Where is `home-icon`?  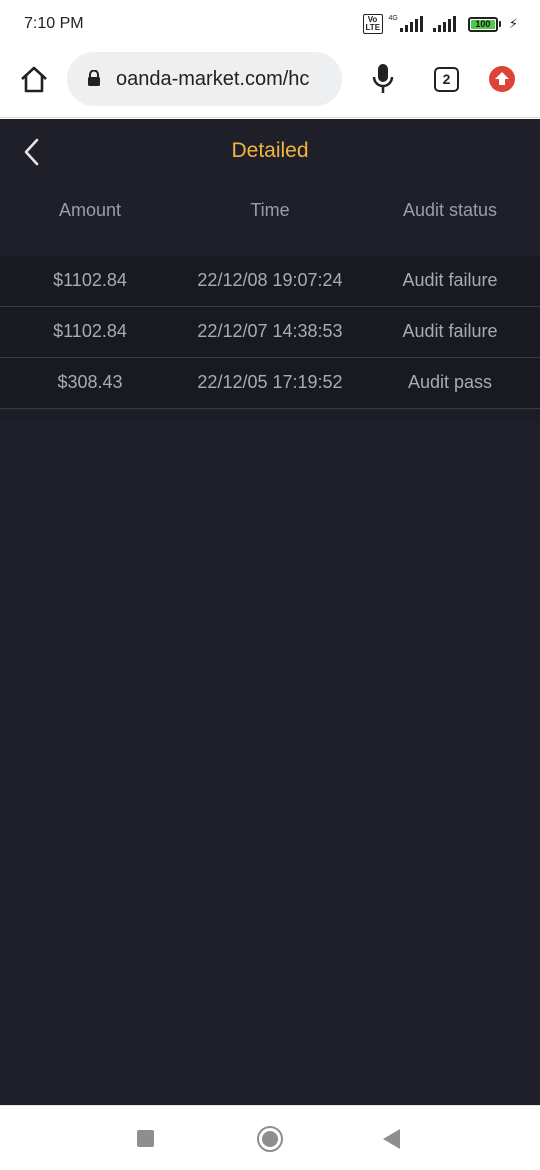
home-icon is located at coordinates (34, 80).